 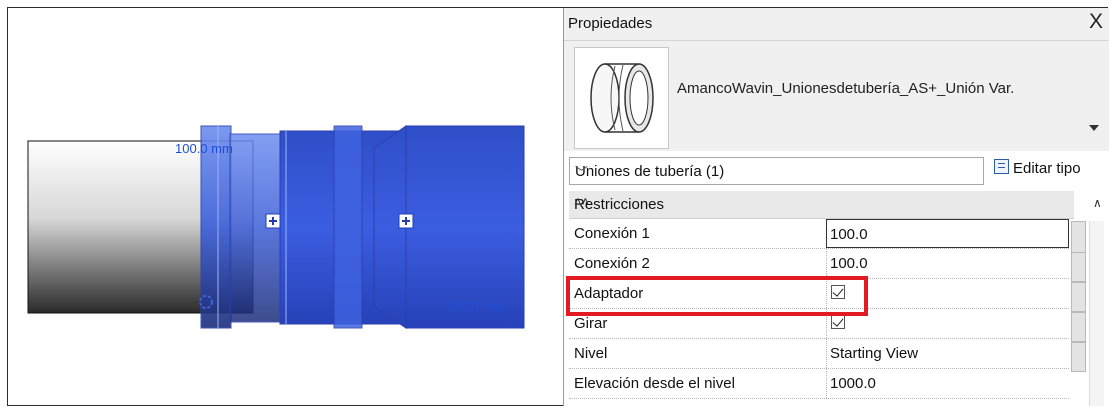 What do you see at coordinates (216, 227) in the screenshot?
I see `fitting-collar-left` at bounding box center [216, 227].